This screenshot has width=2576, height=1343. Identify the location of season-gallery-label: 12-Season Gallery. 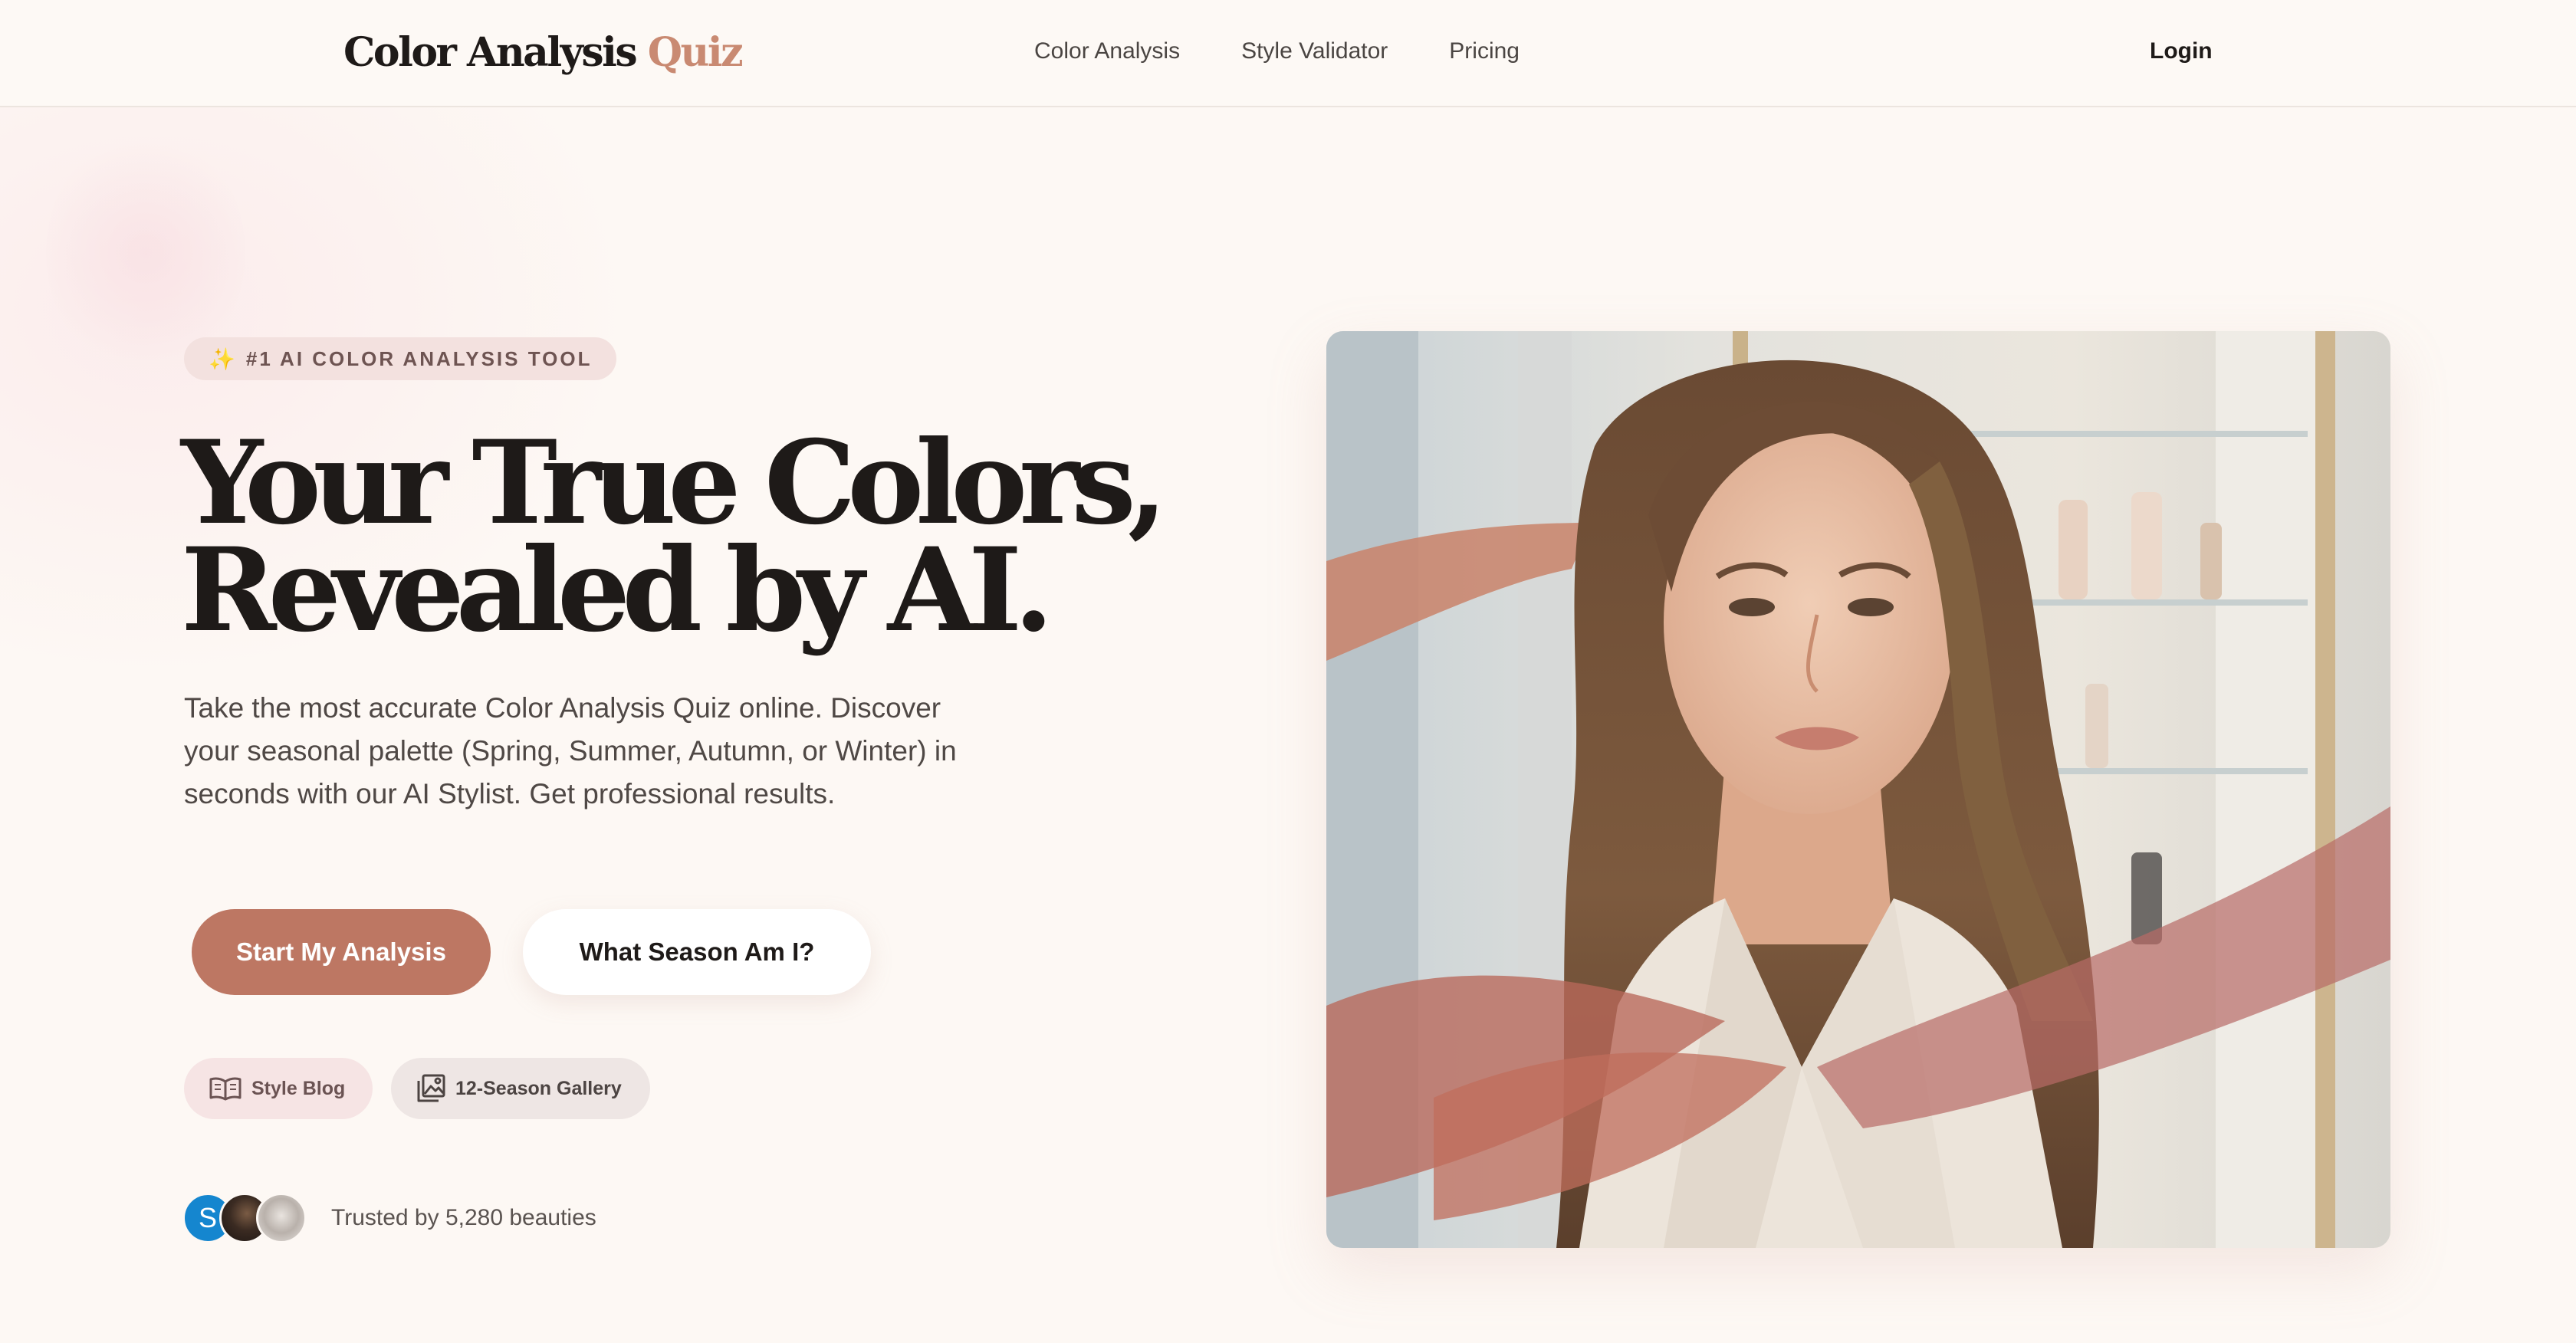
(539, 1088).